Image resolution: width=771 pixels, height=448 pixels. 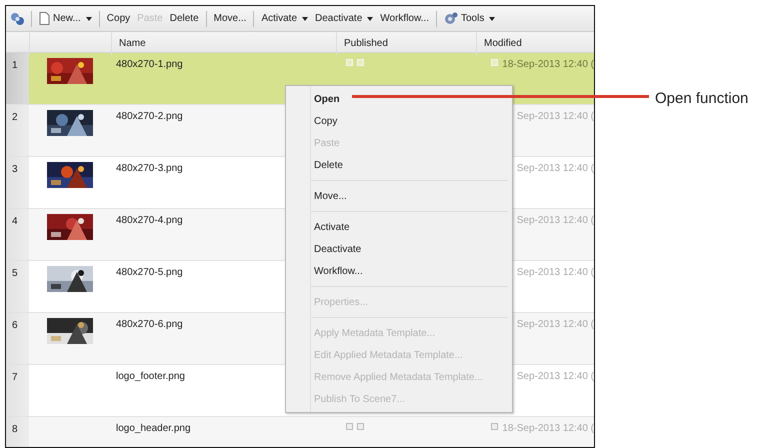 I want to click on file-name: logo_footer.png, so click(x=150, y=376).